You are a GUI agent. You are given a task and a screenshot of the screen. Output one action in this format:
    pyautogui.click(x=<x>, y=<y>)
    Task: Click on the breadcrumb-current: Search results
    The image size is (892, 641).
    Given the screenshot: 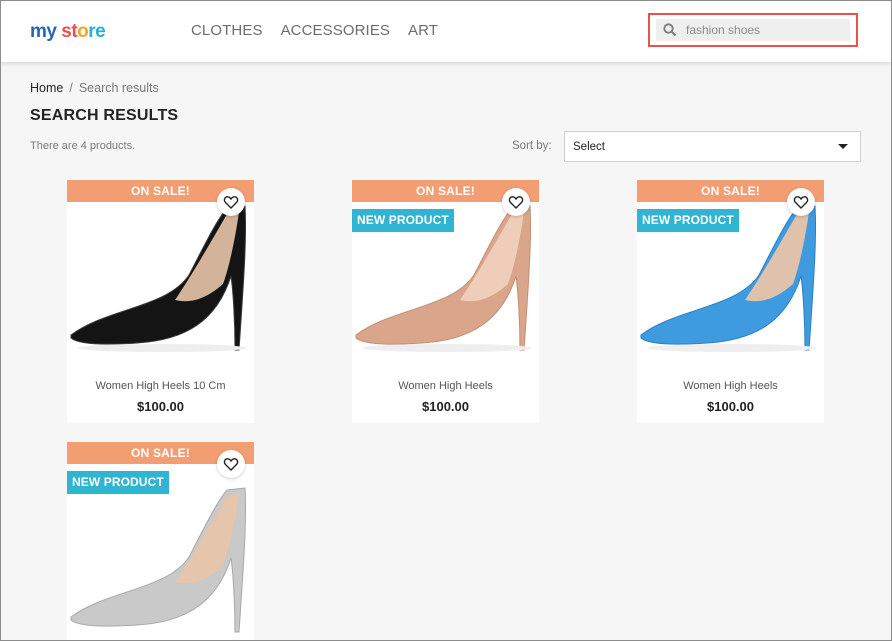 What is the action you would take?
    pyautogui.click(x=118, y=88)
    